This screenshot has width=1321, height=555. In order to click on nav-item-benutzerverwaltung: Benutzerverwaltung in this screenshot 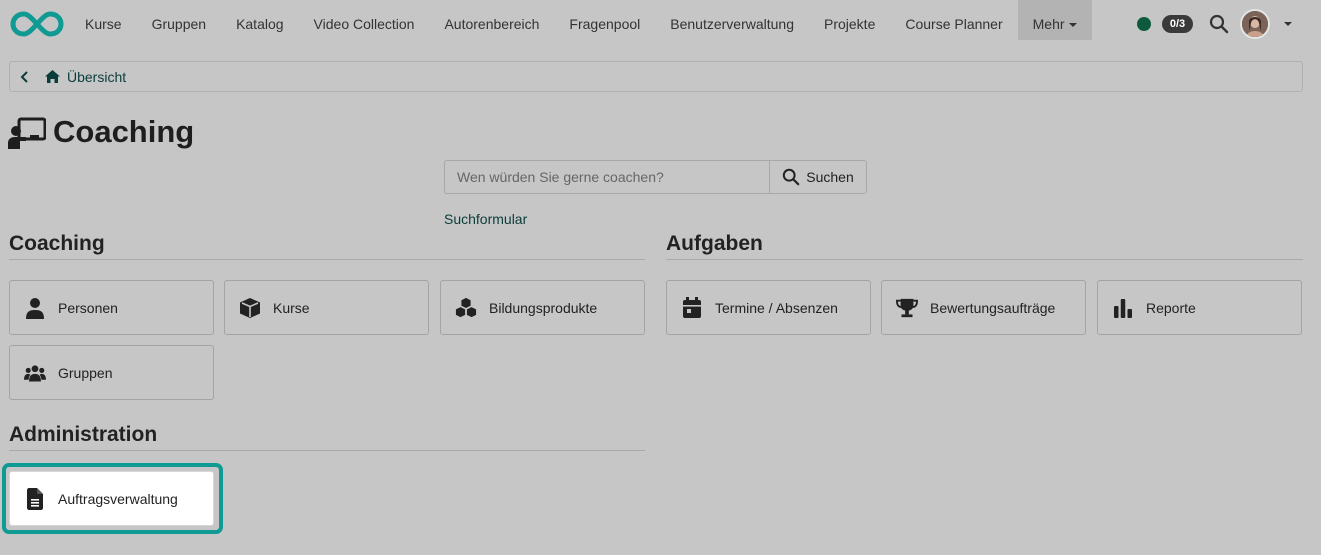, I will do `click(732, 20)`.